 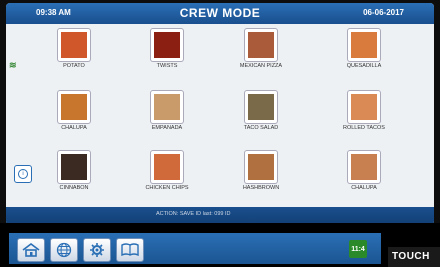 I want to click on home-icon, so click(x=31, y=250).